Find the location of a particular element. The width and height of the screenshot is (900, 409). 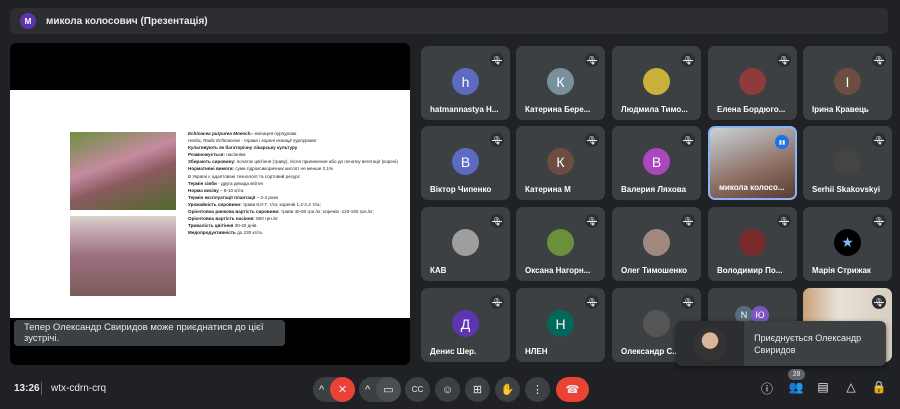

slide-line-bold: Урожайність сировини: is located at coordinates (215, 204).